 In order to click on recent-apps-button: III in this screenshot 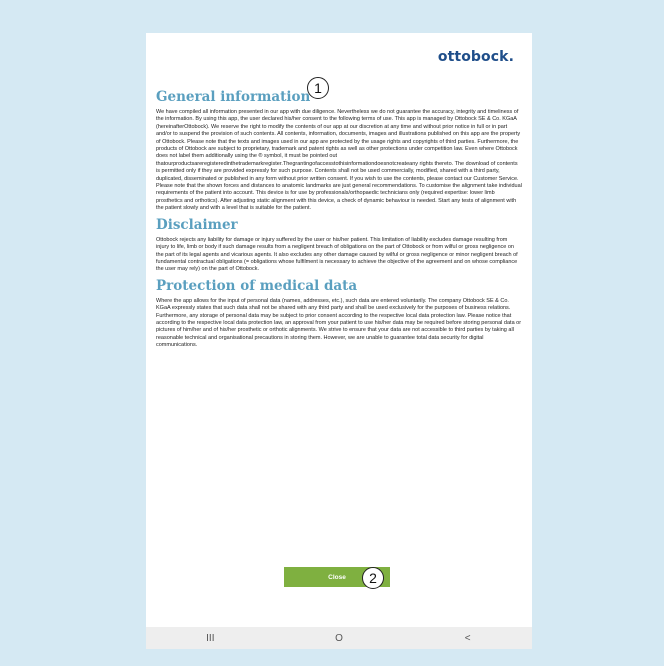, I will do `click(210, 638)`.